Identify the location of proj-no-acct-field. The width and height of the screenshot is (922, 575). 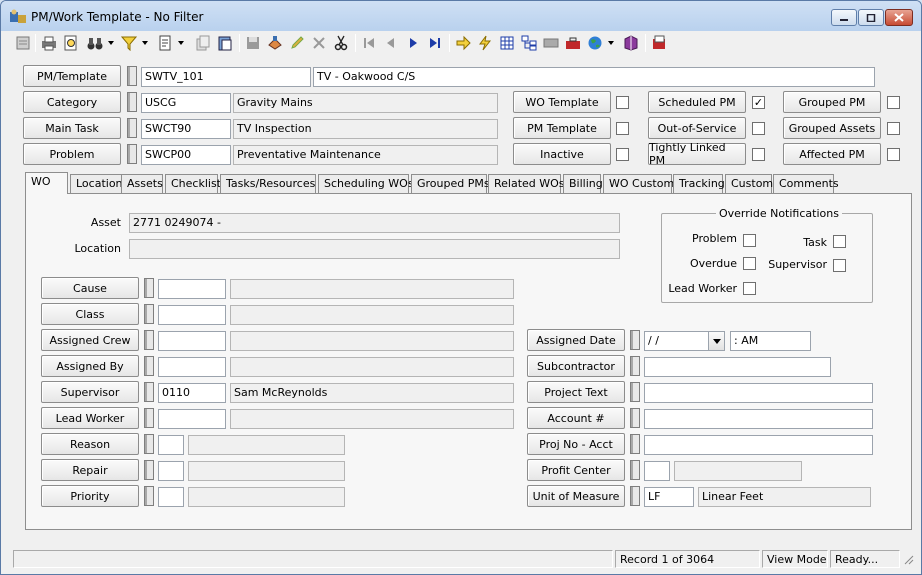
(758, 445).